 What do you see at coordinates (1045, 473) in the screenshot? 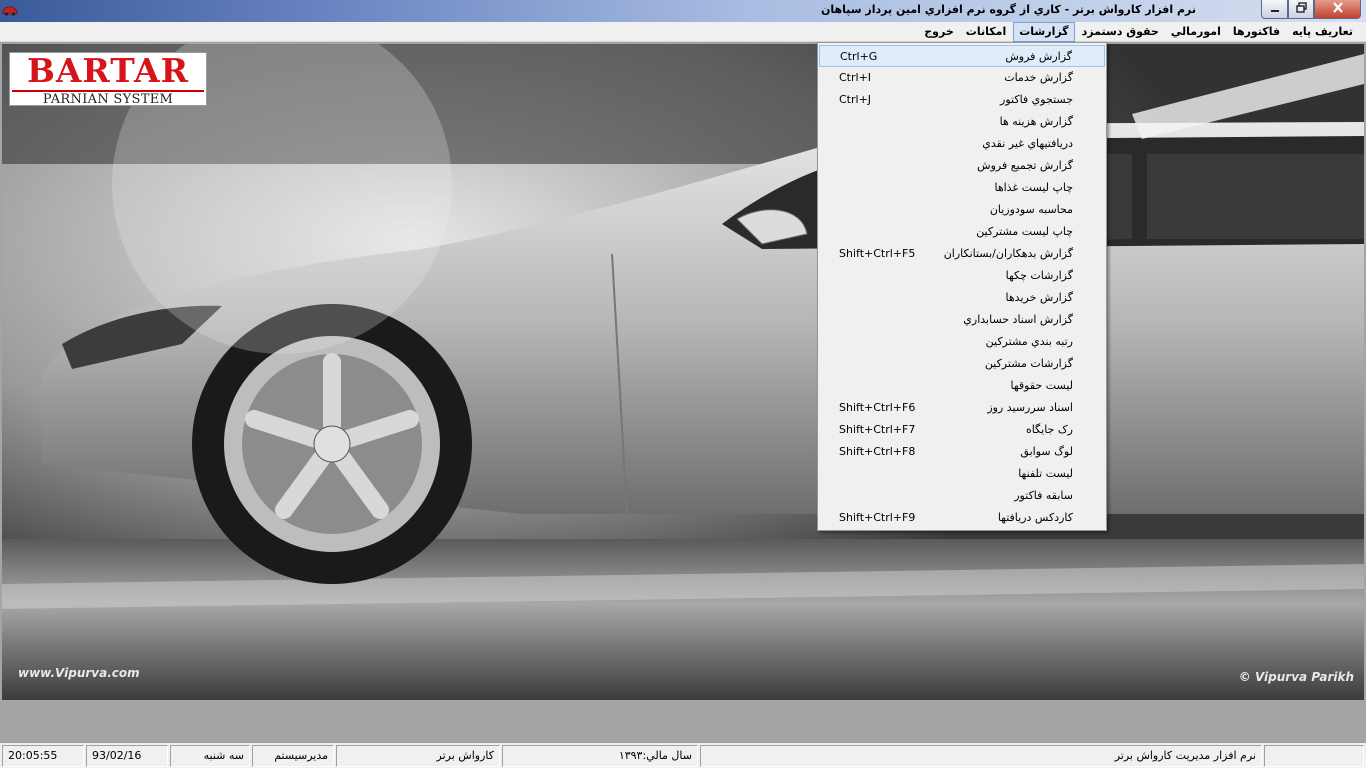
I see `menu-item-label: ليست تلفنها` at bounding box center [1045, 473].